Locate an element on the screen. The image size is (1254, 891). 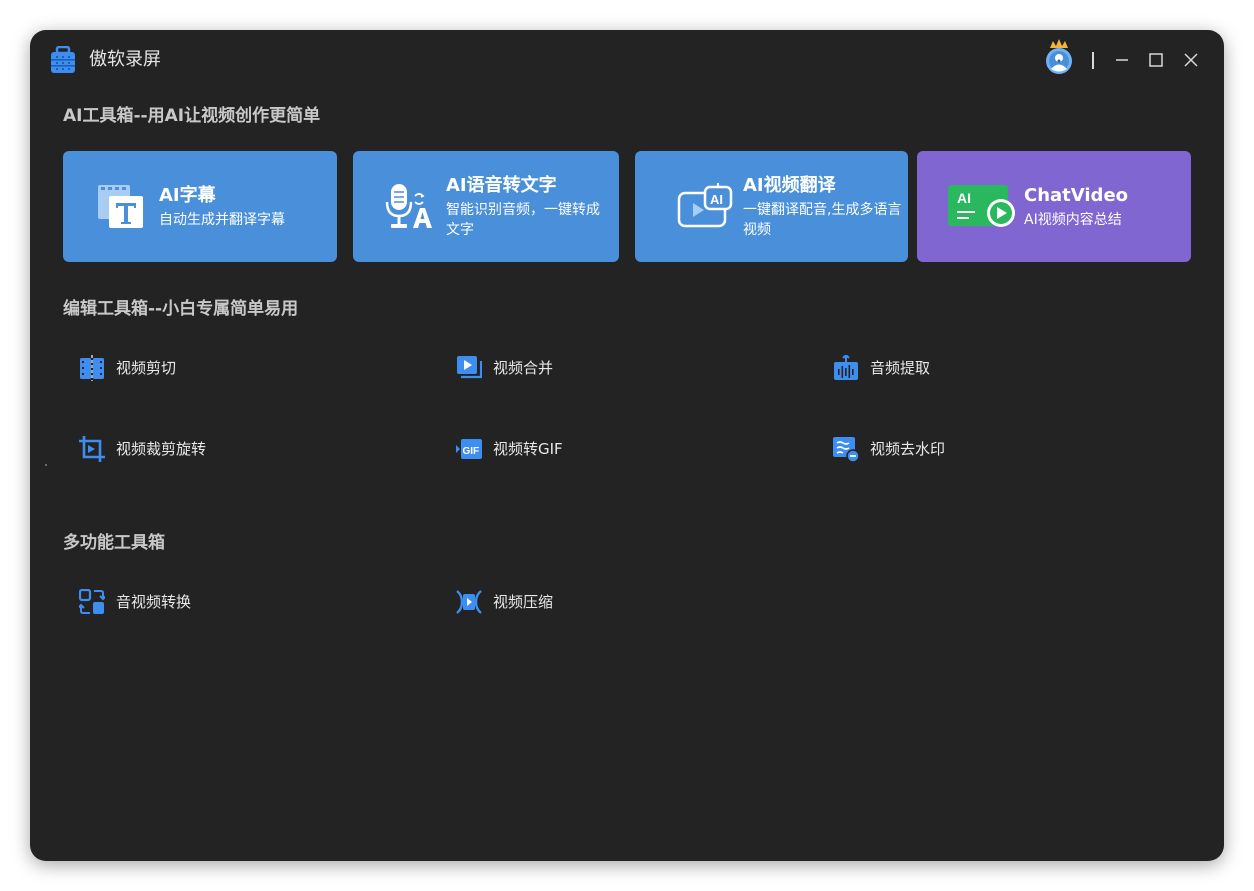
video-crop-rotate-icon is located at coordinates (92, 449).